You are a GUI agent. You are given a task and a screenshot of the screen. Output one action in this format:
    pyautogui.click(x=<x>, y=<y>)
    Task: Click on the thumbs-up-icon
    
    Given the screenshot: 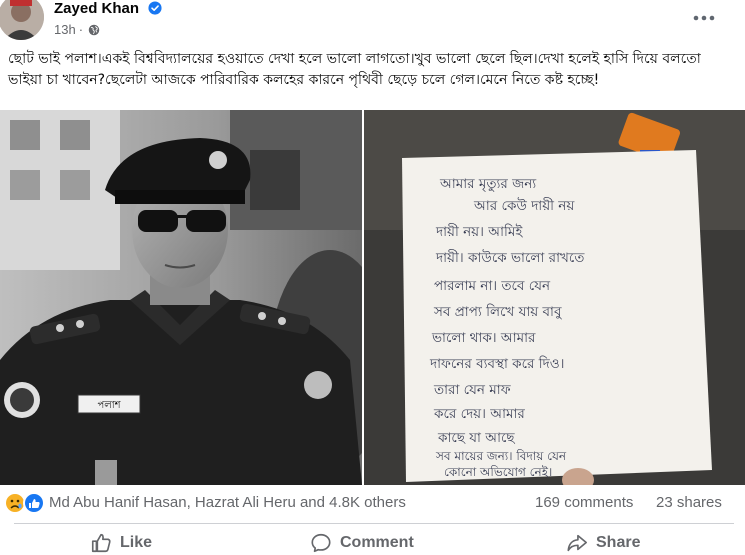 What is the action you would take?
    pyautogui.click(x=101, y=543)
    